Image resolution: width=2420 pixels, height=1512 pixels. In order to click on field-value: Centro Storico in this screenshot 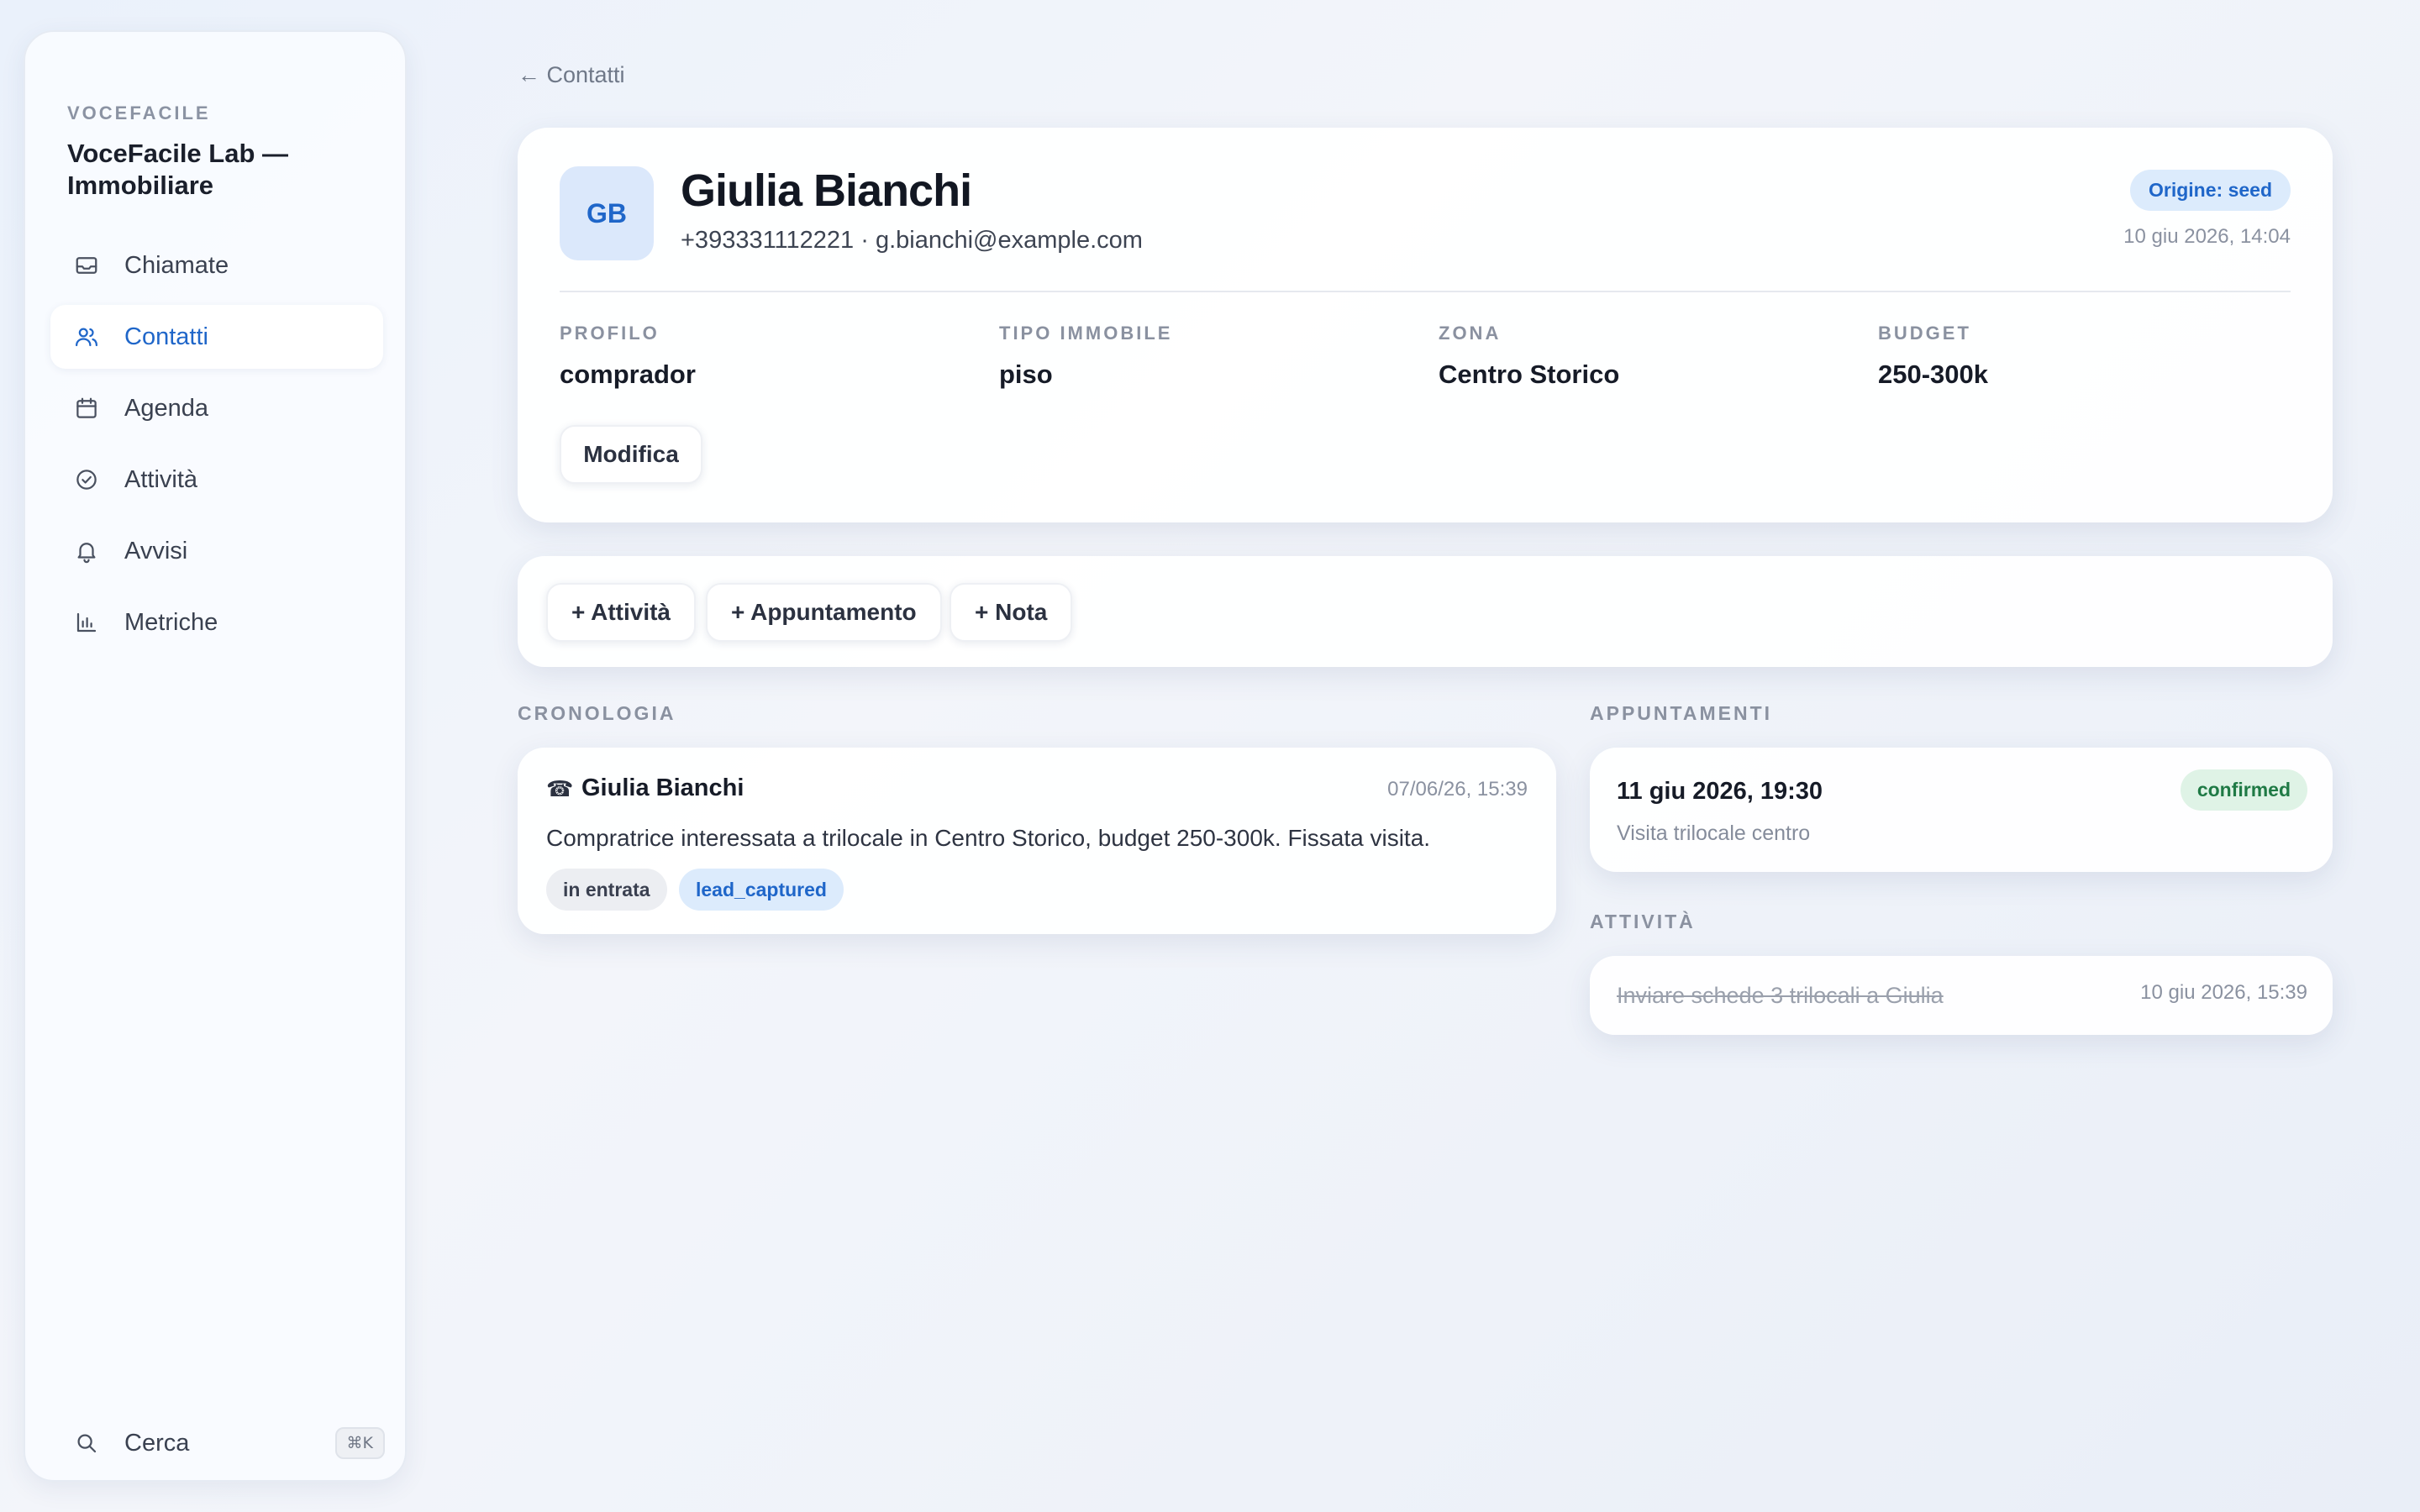, I will do `click(1529, 374)`.